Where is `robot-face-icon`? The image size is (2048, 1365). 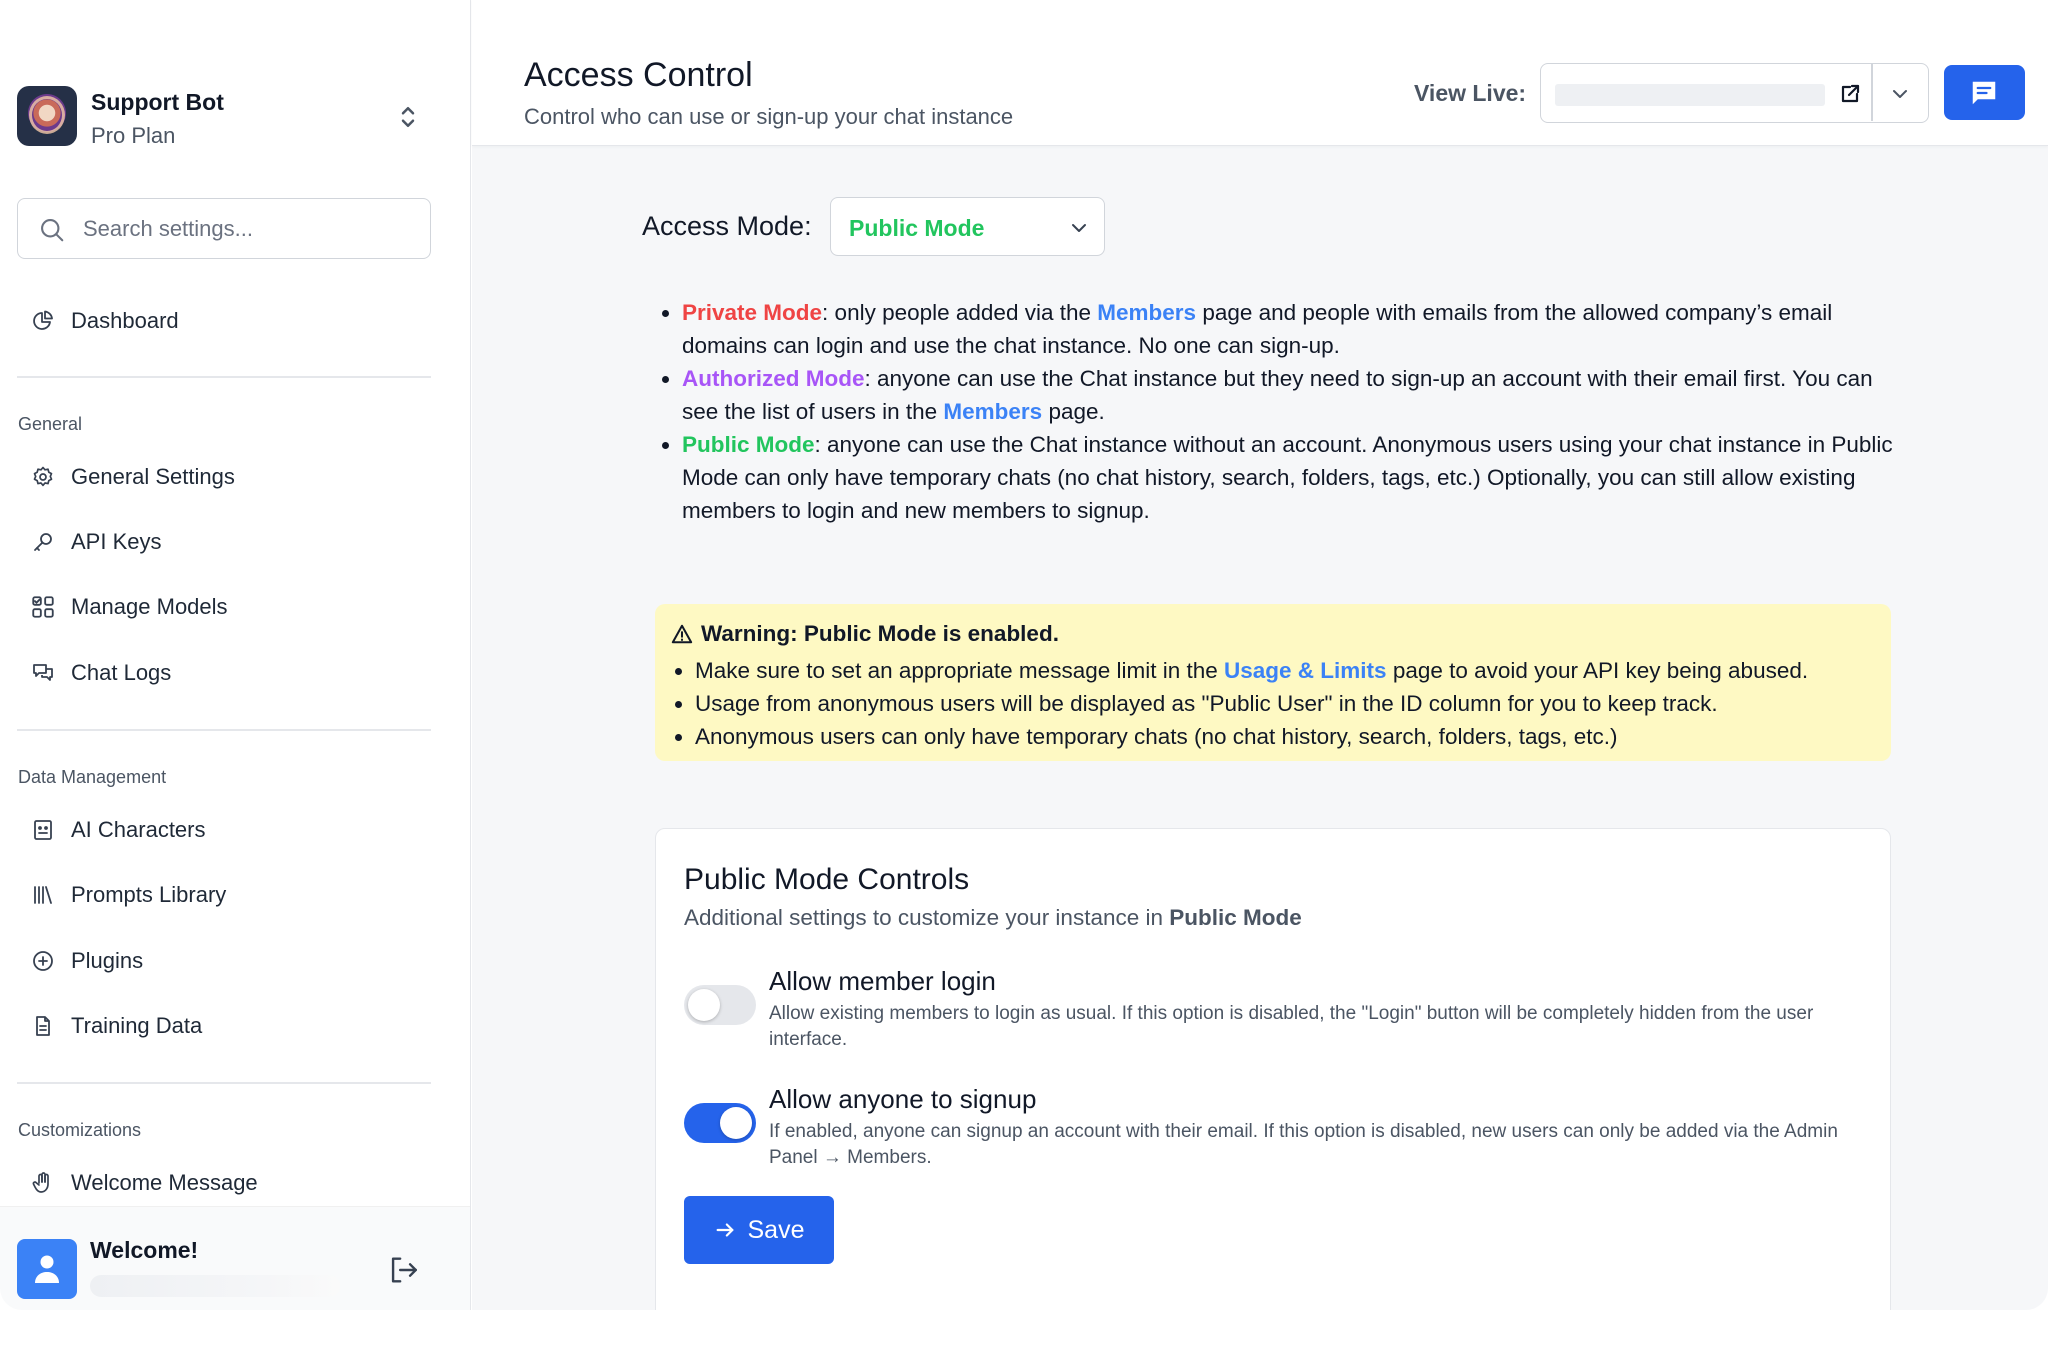
robot-face-icon is located at coordinates (43, 830).